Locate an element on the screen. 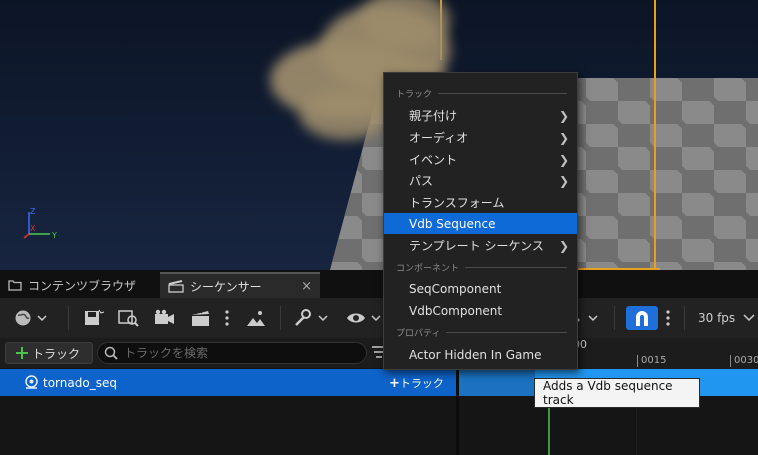 The image size is (758, 455). track-add-label: トラック is located at coordinates (421, 383).